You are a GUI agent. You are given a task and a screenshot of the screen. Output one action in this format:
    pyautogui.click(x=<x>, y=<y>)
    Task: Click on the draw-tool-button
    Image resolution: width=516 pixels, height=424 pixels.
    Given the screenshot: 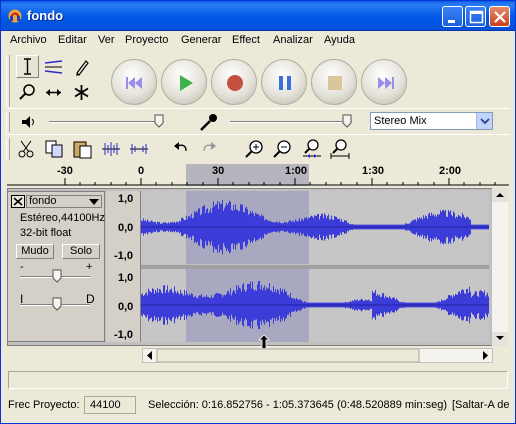 What is the action you would take?
    pyautogui.click(x=81, y=66)
    